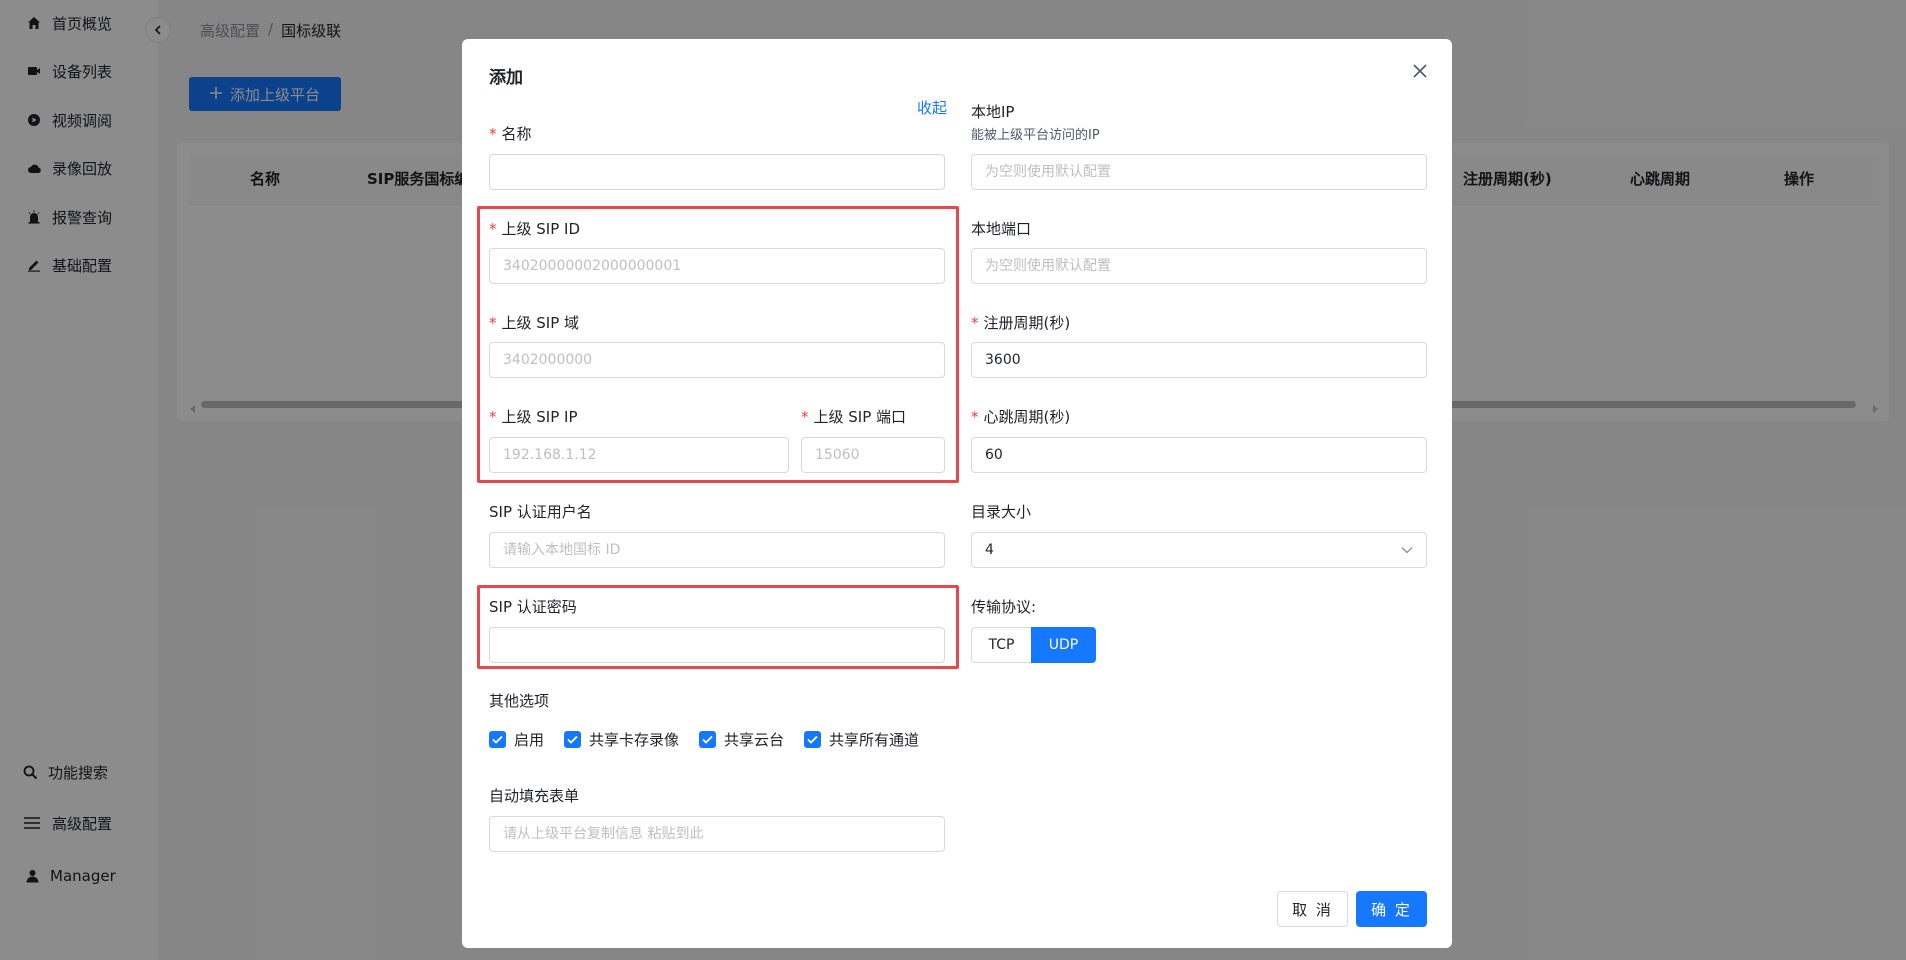 This screenshot has height=960, width=1906. Describe the element at coordinates (1063, 645) in the screenshot. I see `transport-udp-option: UDP` at that location.